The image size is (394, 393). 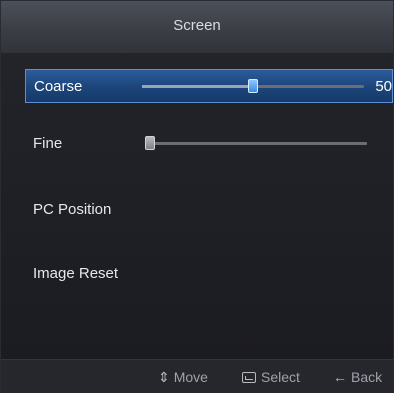 What do you see at coordinates (150, 143) in the screenshot?
I see `fine-slider-thumb` at bounding box center [150, 143].